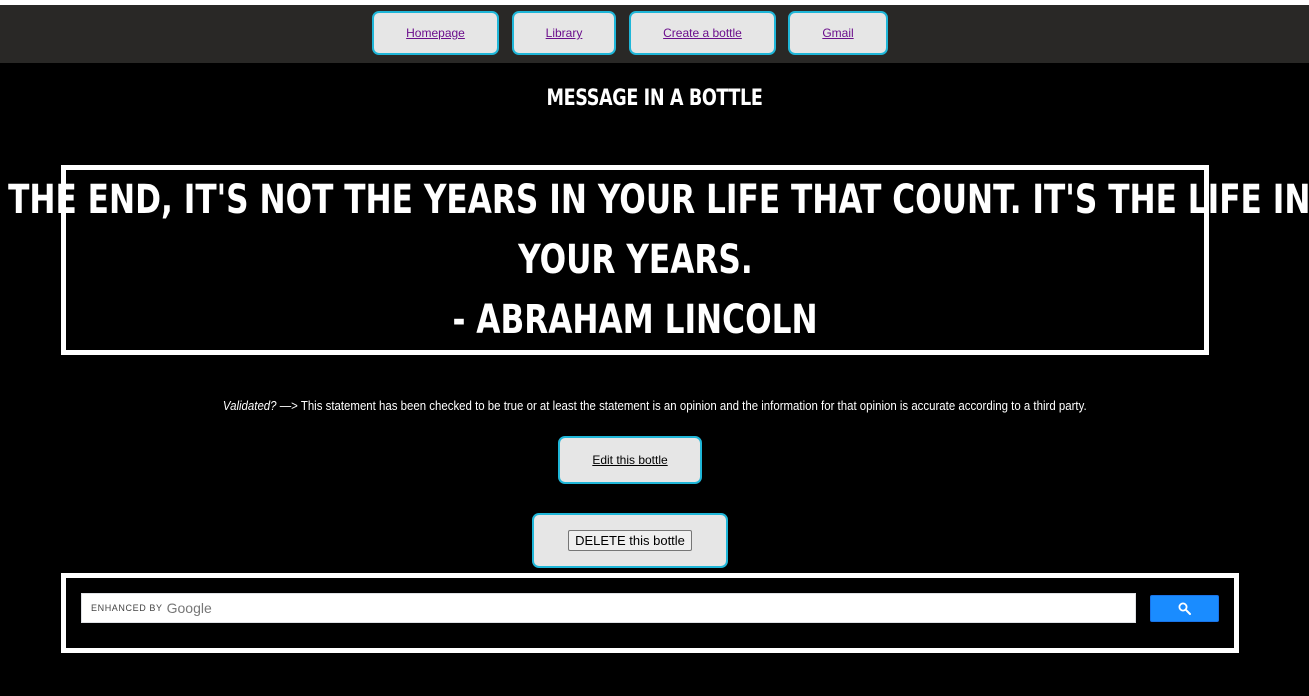 This screenshot has height=696, width=1309. I want to click on nav-gmail-button: Gmail, so click(838, 33).